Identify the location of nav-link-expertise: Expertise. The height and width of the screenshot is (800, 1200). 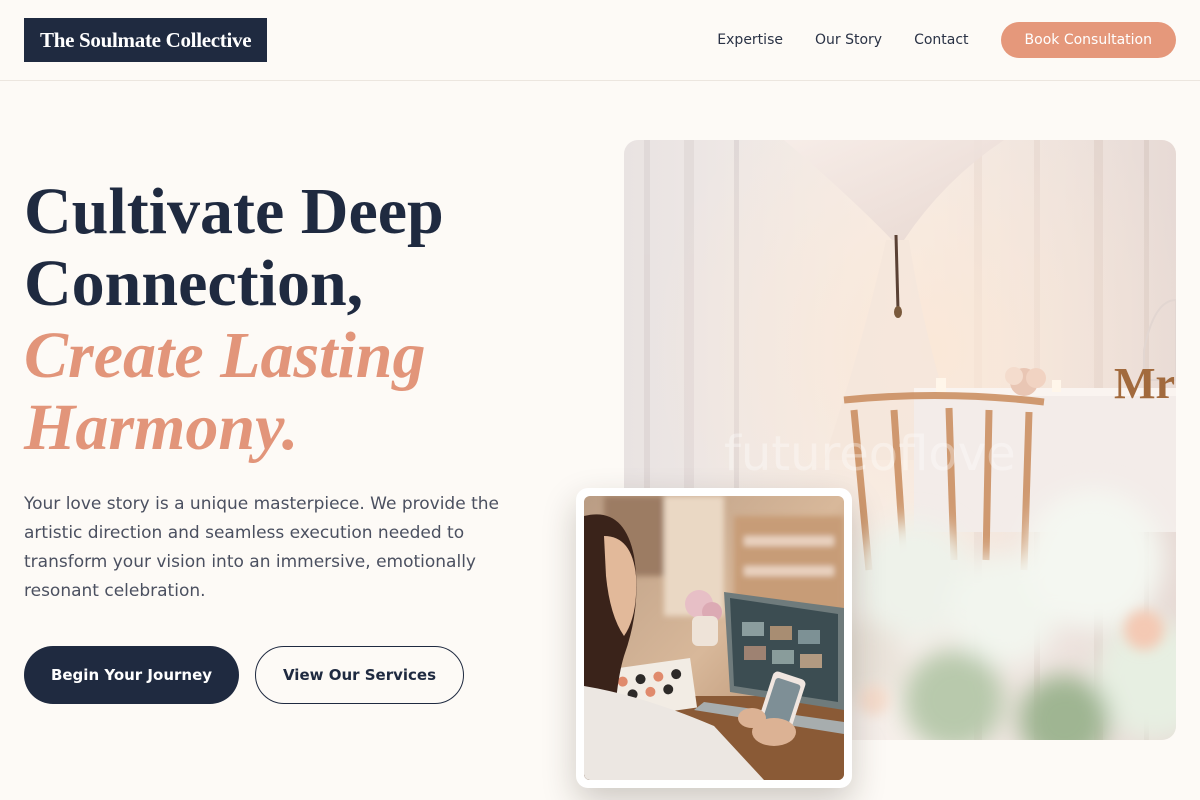
(750, 40).